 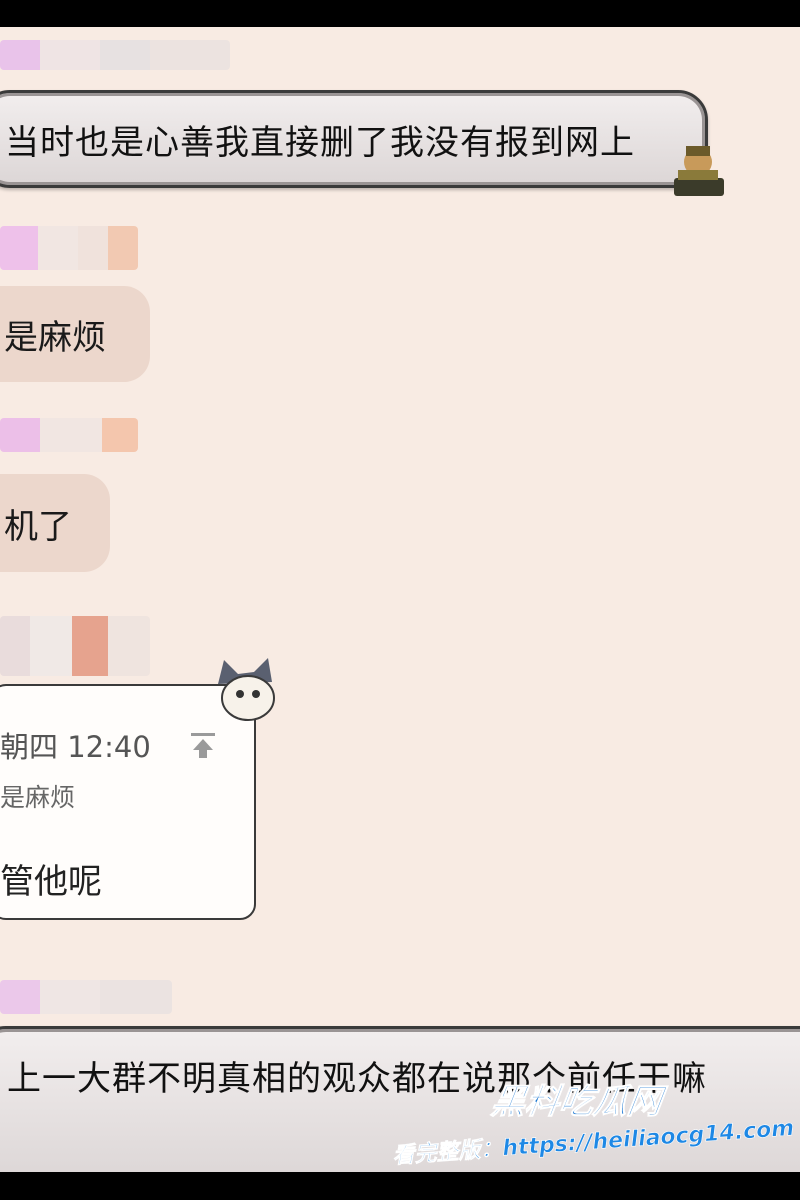 I want to click on watermark-logo: 黑料吃瓜网, so click(x=576, y=1102).